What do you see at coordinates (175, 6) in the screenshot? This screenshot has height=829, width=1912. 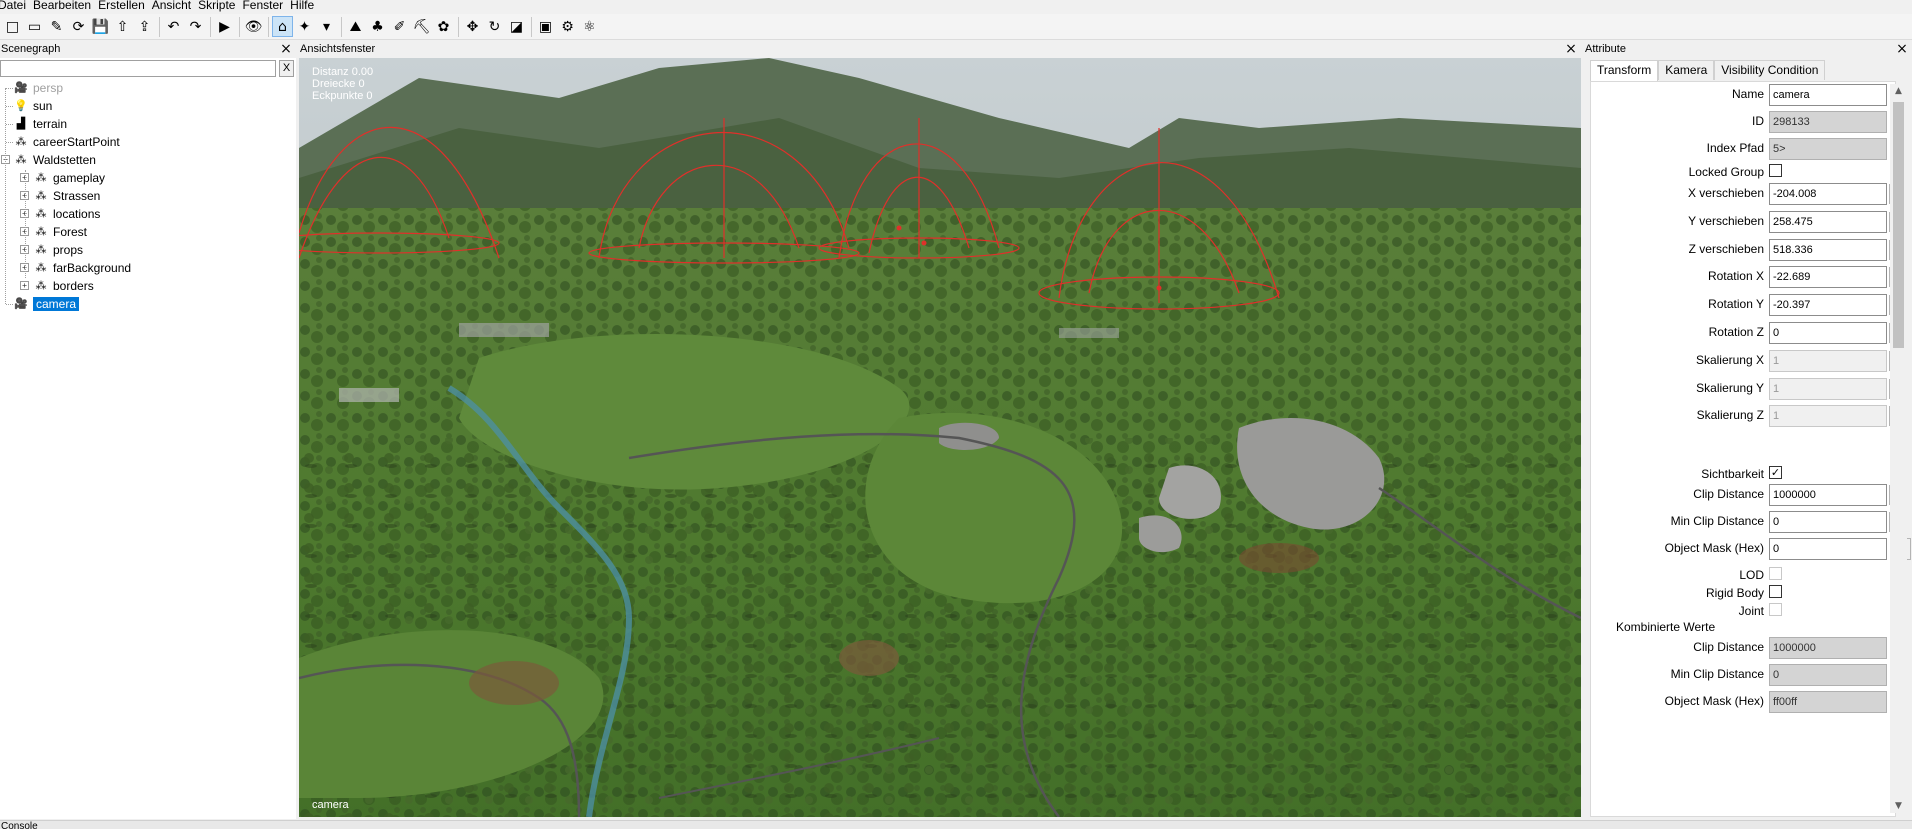 I see `menu-ansicht: Ansicht` at bounding box center [175, 6].